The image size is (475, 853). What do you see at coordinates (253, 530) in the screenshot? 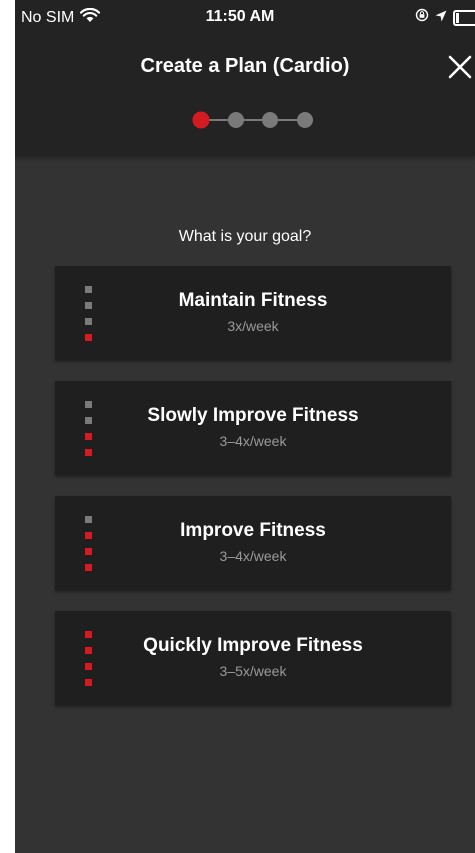
I see `goal-title: Improve Fitness` at bounding box center [253, 530].